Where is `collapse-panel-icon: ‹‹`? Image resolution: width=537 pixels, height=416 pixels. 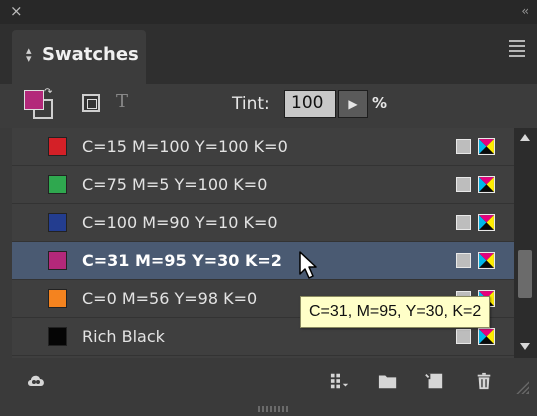
collapse-panel-icon: ‹‹ is located at coordinates (524, 11).